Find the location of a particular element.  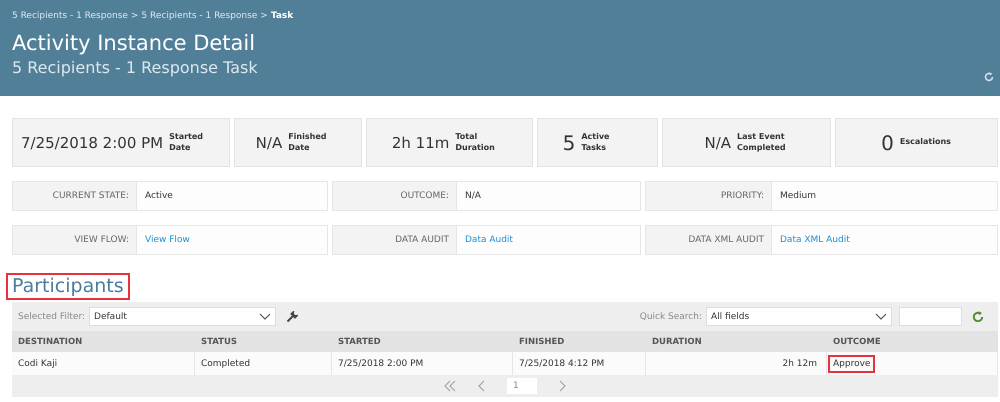

stat-label: Escalations is located at coordinates (926, 142).